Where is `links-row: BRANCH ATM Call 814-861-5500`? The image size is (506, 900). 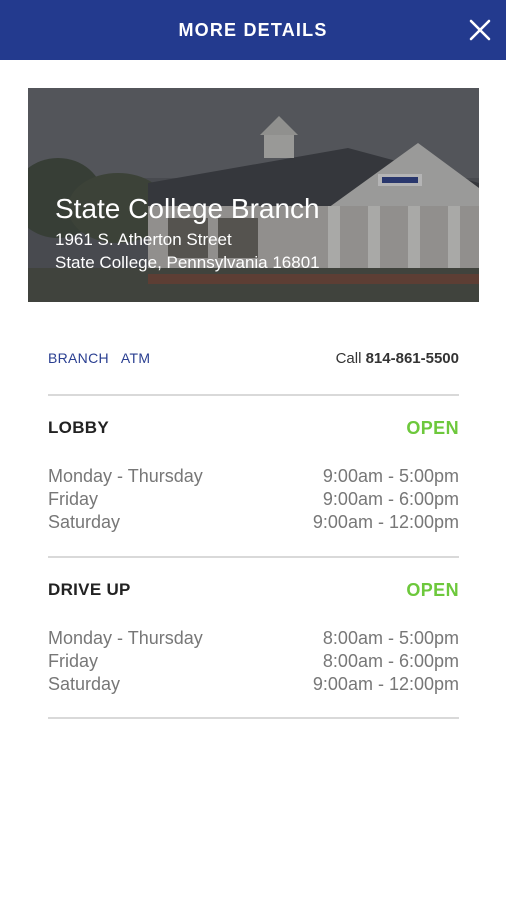 links-row: BRANCH ATM Call 814-861-5500 is located at coordinates (253, 358).